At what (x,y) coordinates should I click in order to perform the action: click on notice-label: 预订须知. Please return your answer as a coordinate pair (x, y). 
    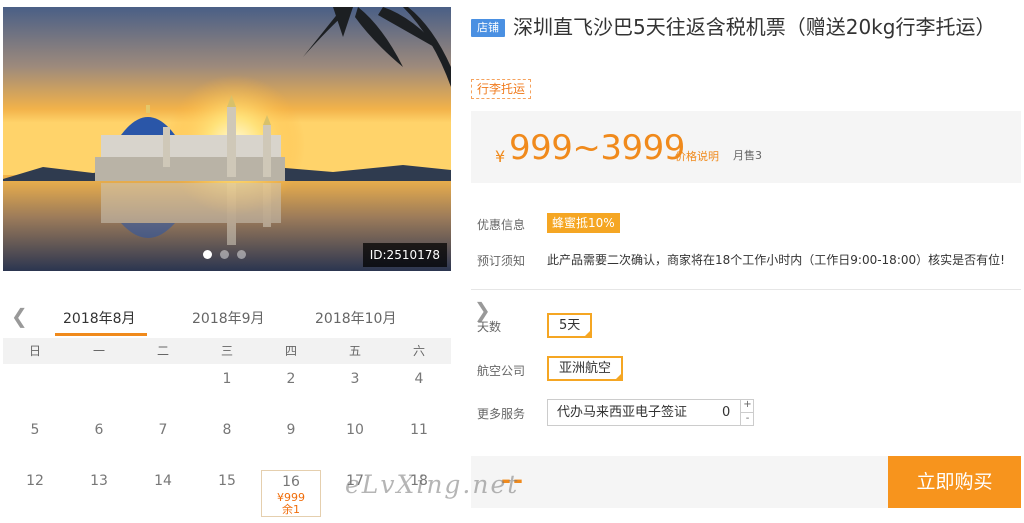
    Looking at the image, I should click on (501, 261).